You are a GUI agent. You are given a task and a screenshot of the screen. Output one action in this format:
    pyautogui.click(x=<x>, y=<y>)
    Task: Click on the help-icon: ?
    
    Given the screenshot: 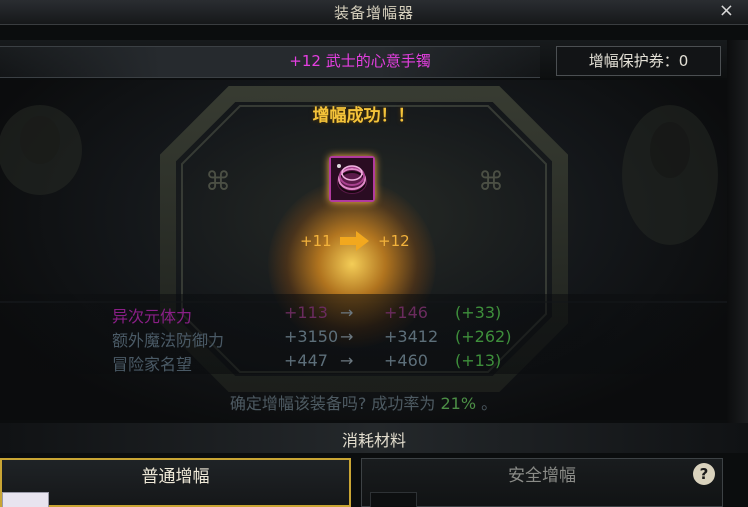 What is the action you would take?
    pyautogui.click(x=704, y=474)
    